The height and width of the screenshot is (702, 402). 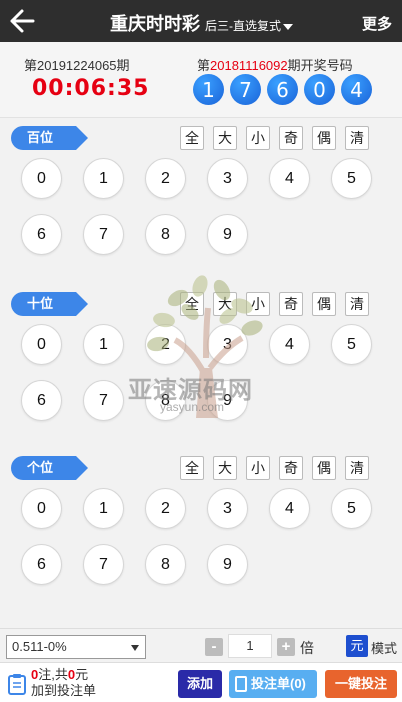 I want to click on play-type-dropdown: 后三-直选复式, so click(x=249, y=25).